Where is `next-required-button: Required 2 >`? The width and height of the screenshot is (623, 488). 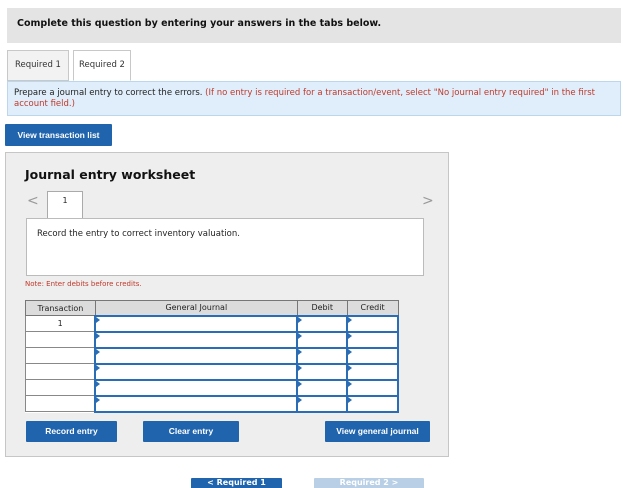 next-required-button: Required 2 > is located at coordinates (369, 483).